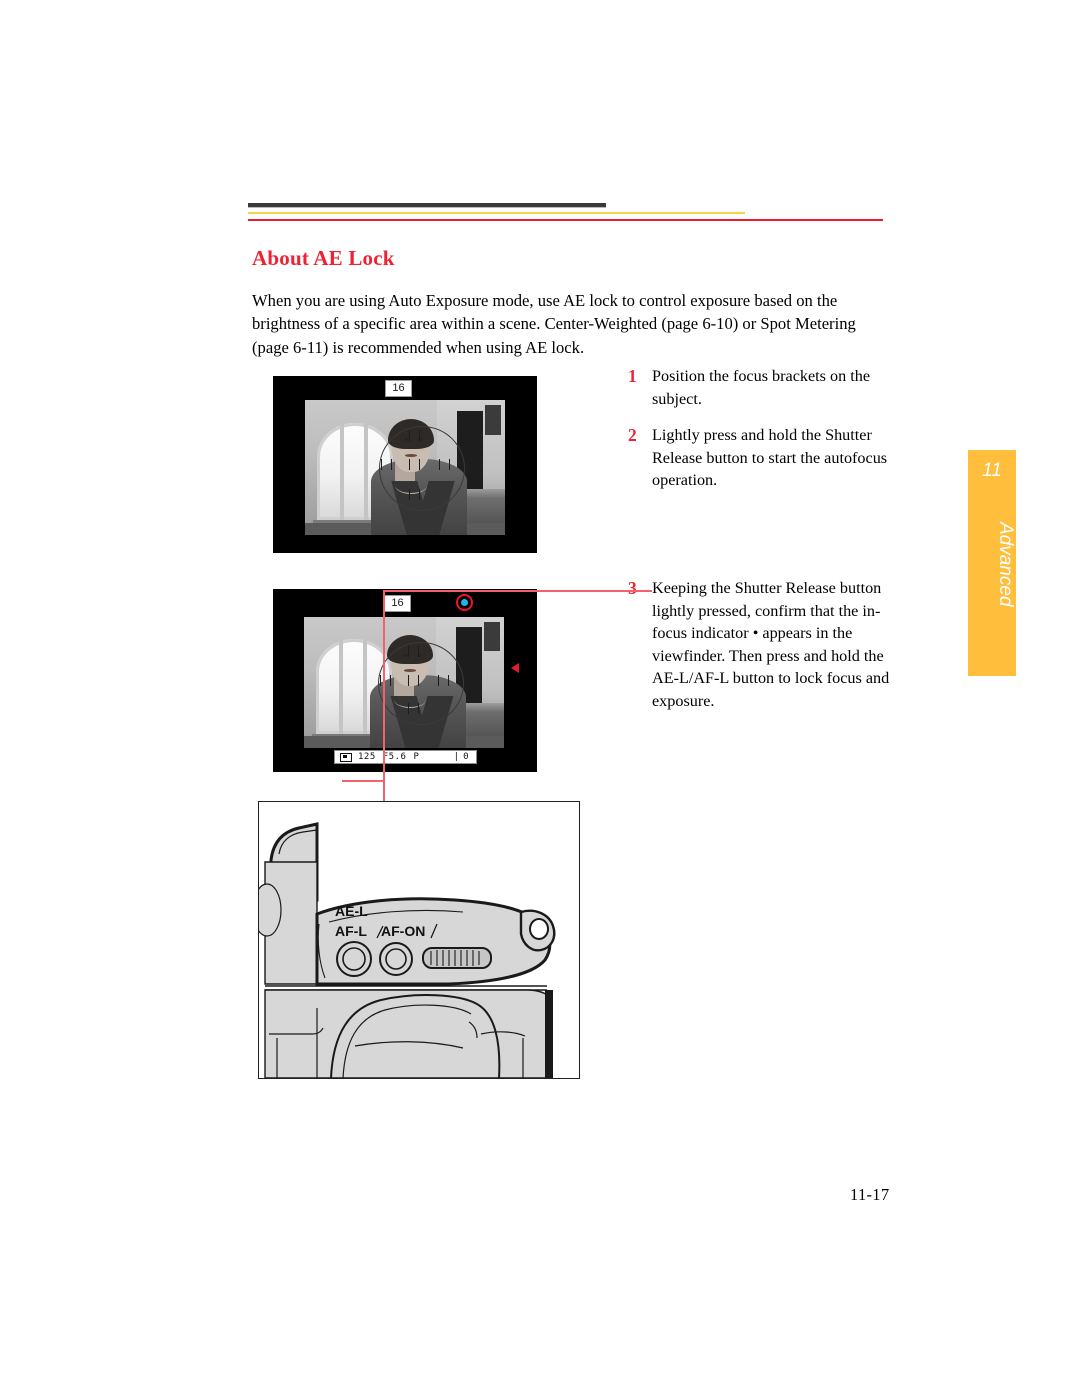 The height and width of the screenshot is (1397, 1080). Describe the element at coordinates (992, 470) in the screenshot. I see `chapter-number: 11` at that location.